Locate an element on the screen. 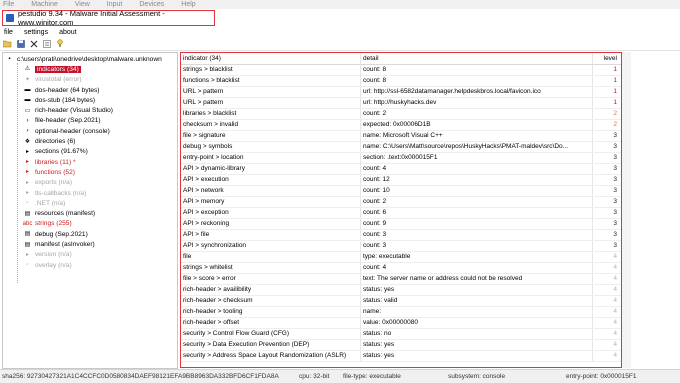  status-subsystem: subsystem: console is located at coordinates (477, 376).